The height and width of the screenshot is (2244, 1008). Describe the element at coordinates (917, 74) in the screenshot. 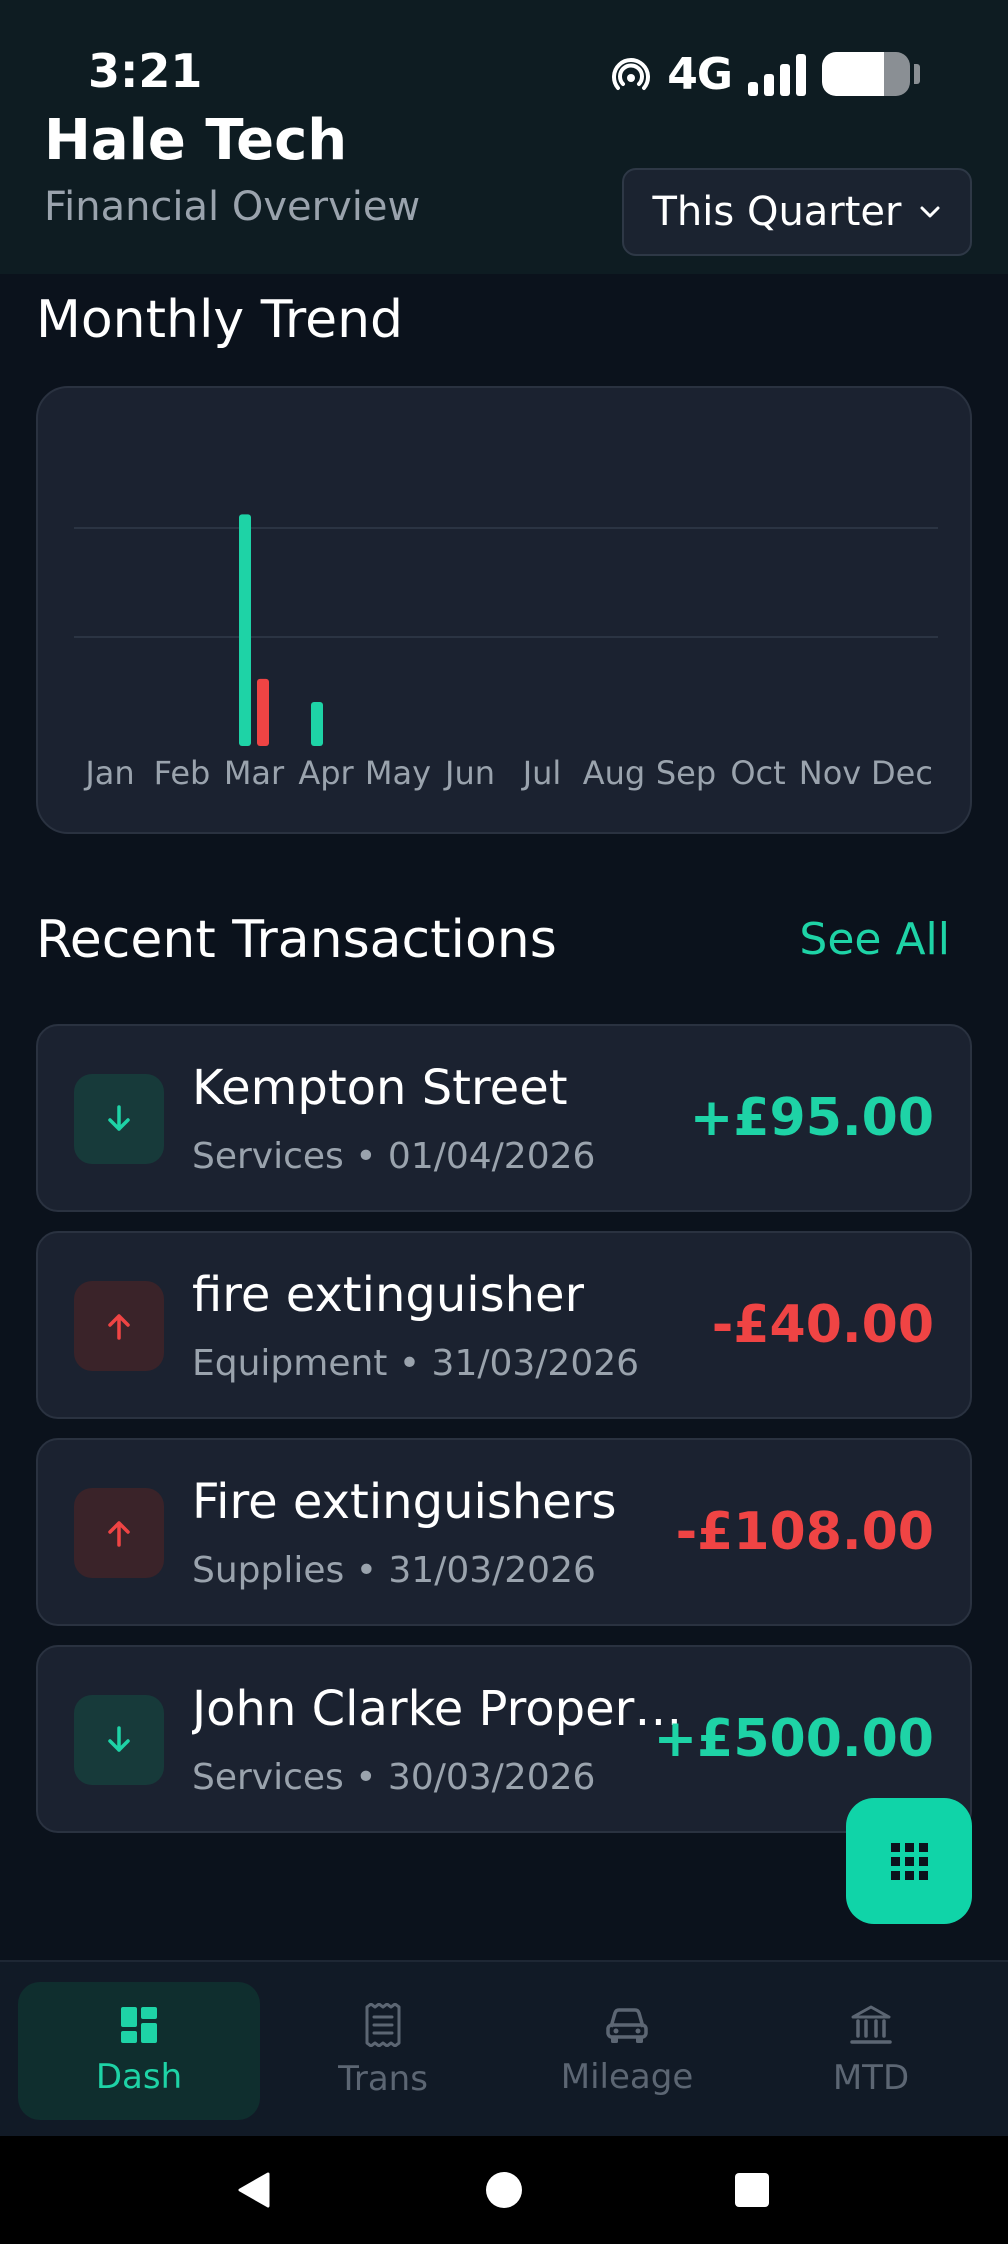

I see `battery-tip` at that location.